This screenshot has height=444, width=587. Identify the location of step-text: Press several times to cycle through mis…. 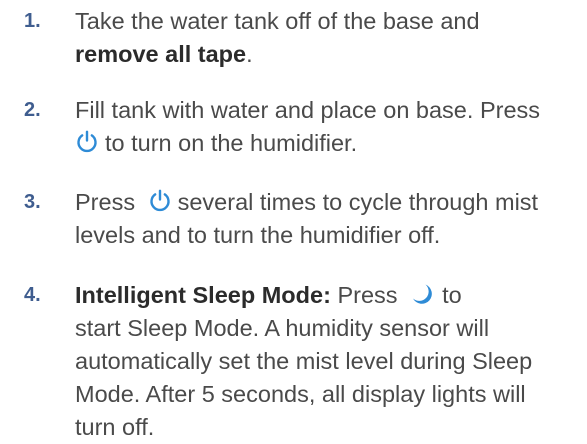
(325, 219).